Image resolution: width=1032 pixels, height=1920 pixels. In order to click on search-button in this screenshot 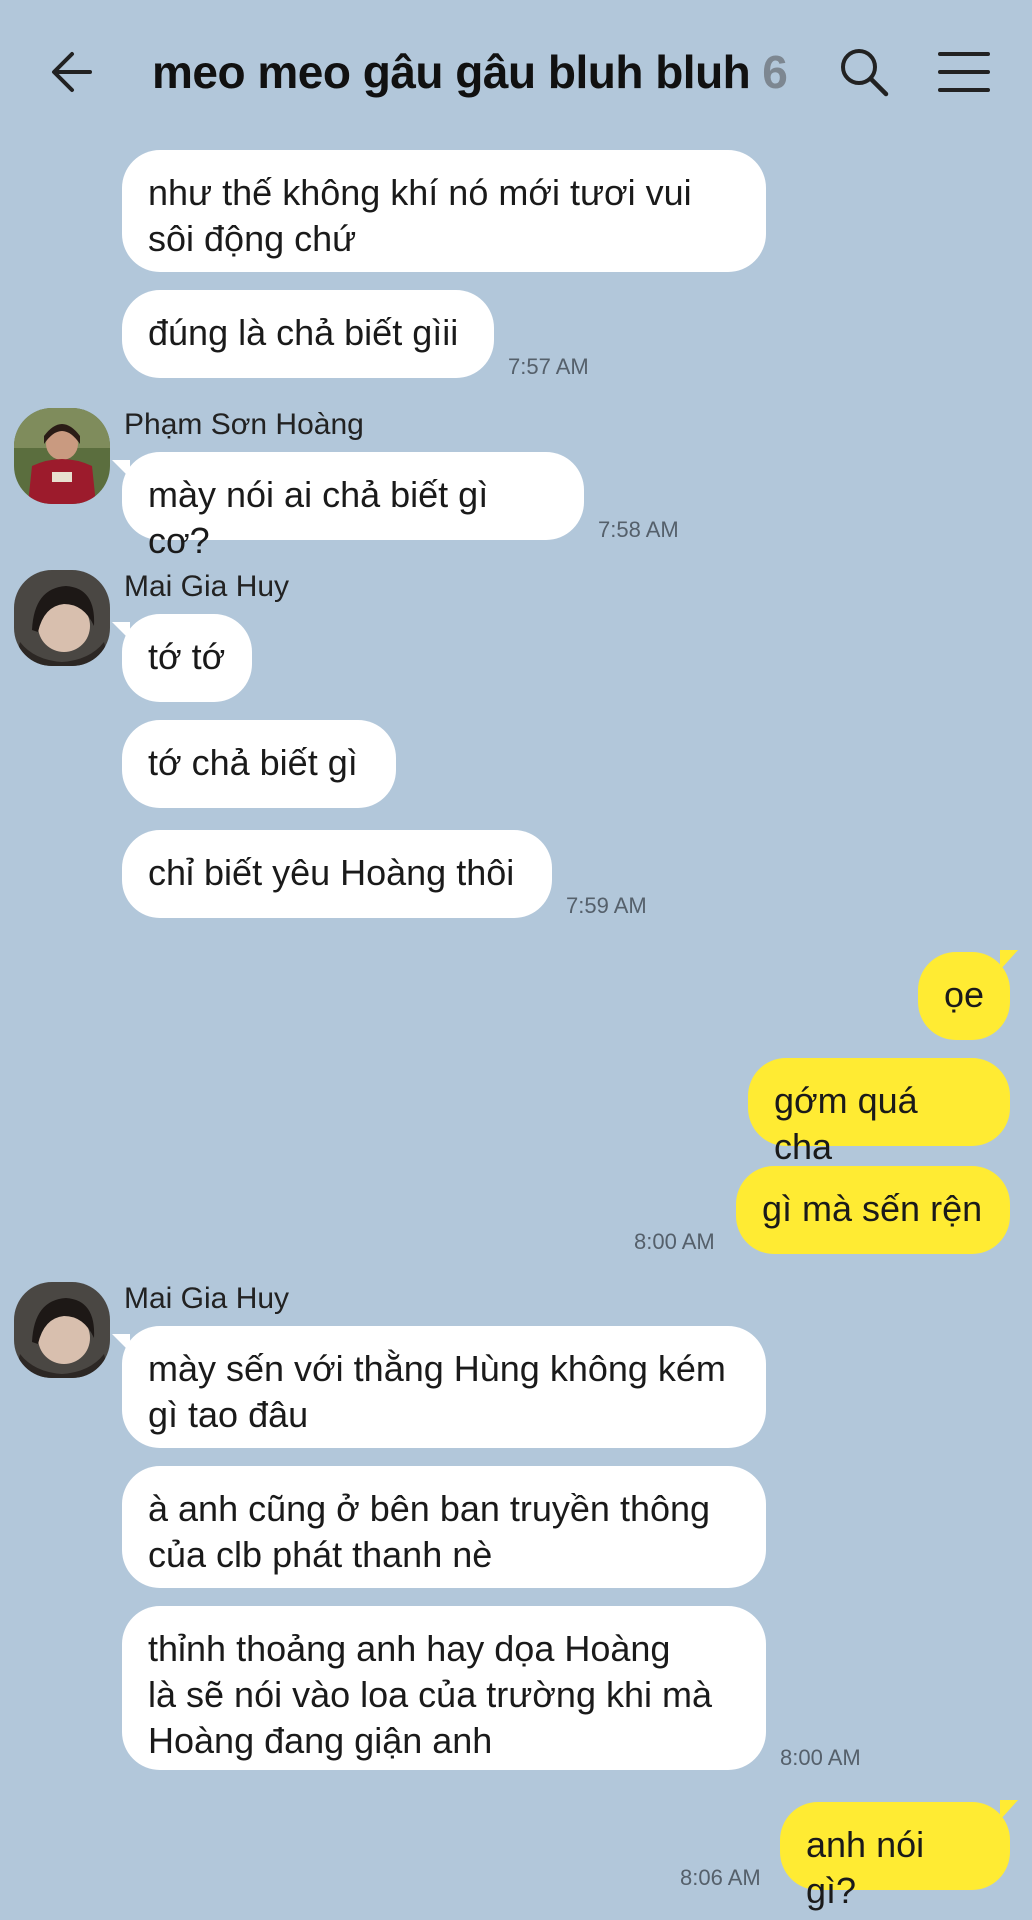, I will do `click(864, 72)`.